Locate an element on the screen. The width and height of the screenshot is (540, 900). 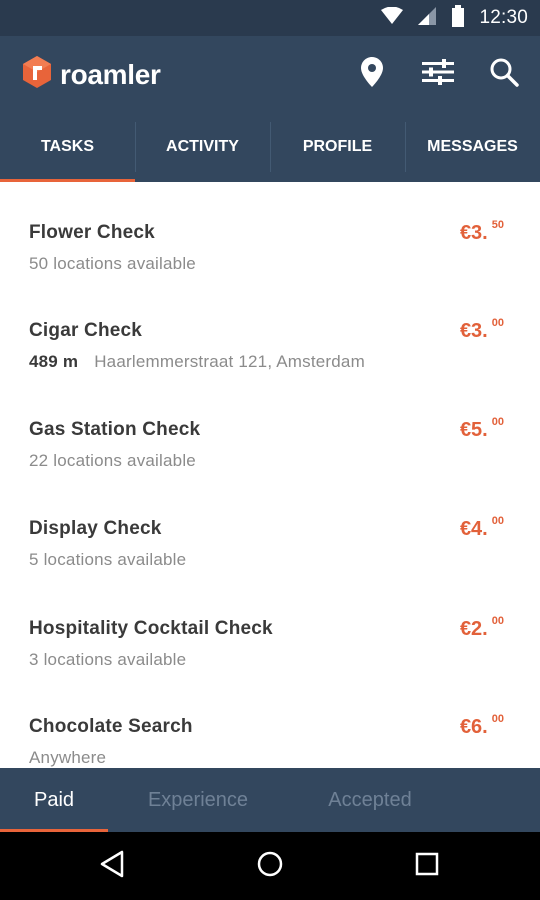
header-actions is located at coordinates (423, 74).